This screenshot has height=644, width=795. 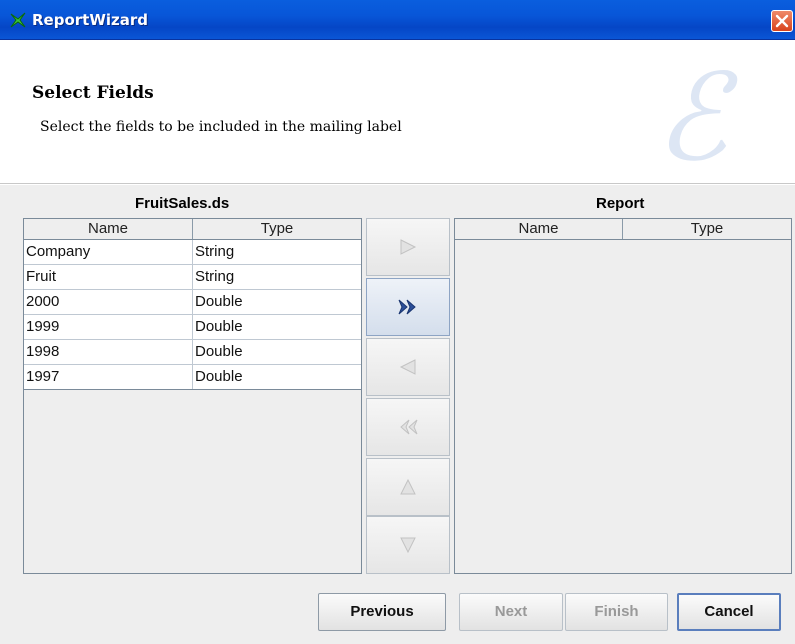 I want to click on row-name-cell: 1999, so click(x=108, y=327).